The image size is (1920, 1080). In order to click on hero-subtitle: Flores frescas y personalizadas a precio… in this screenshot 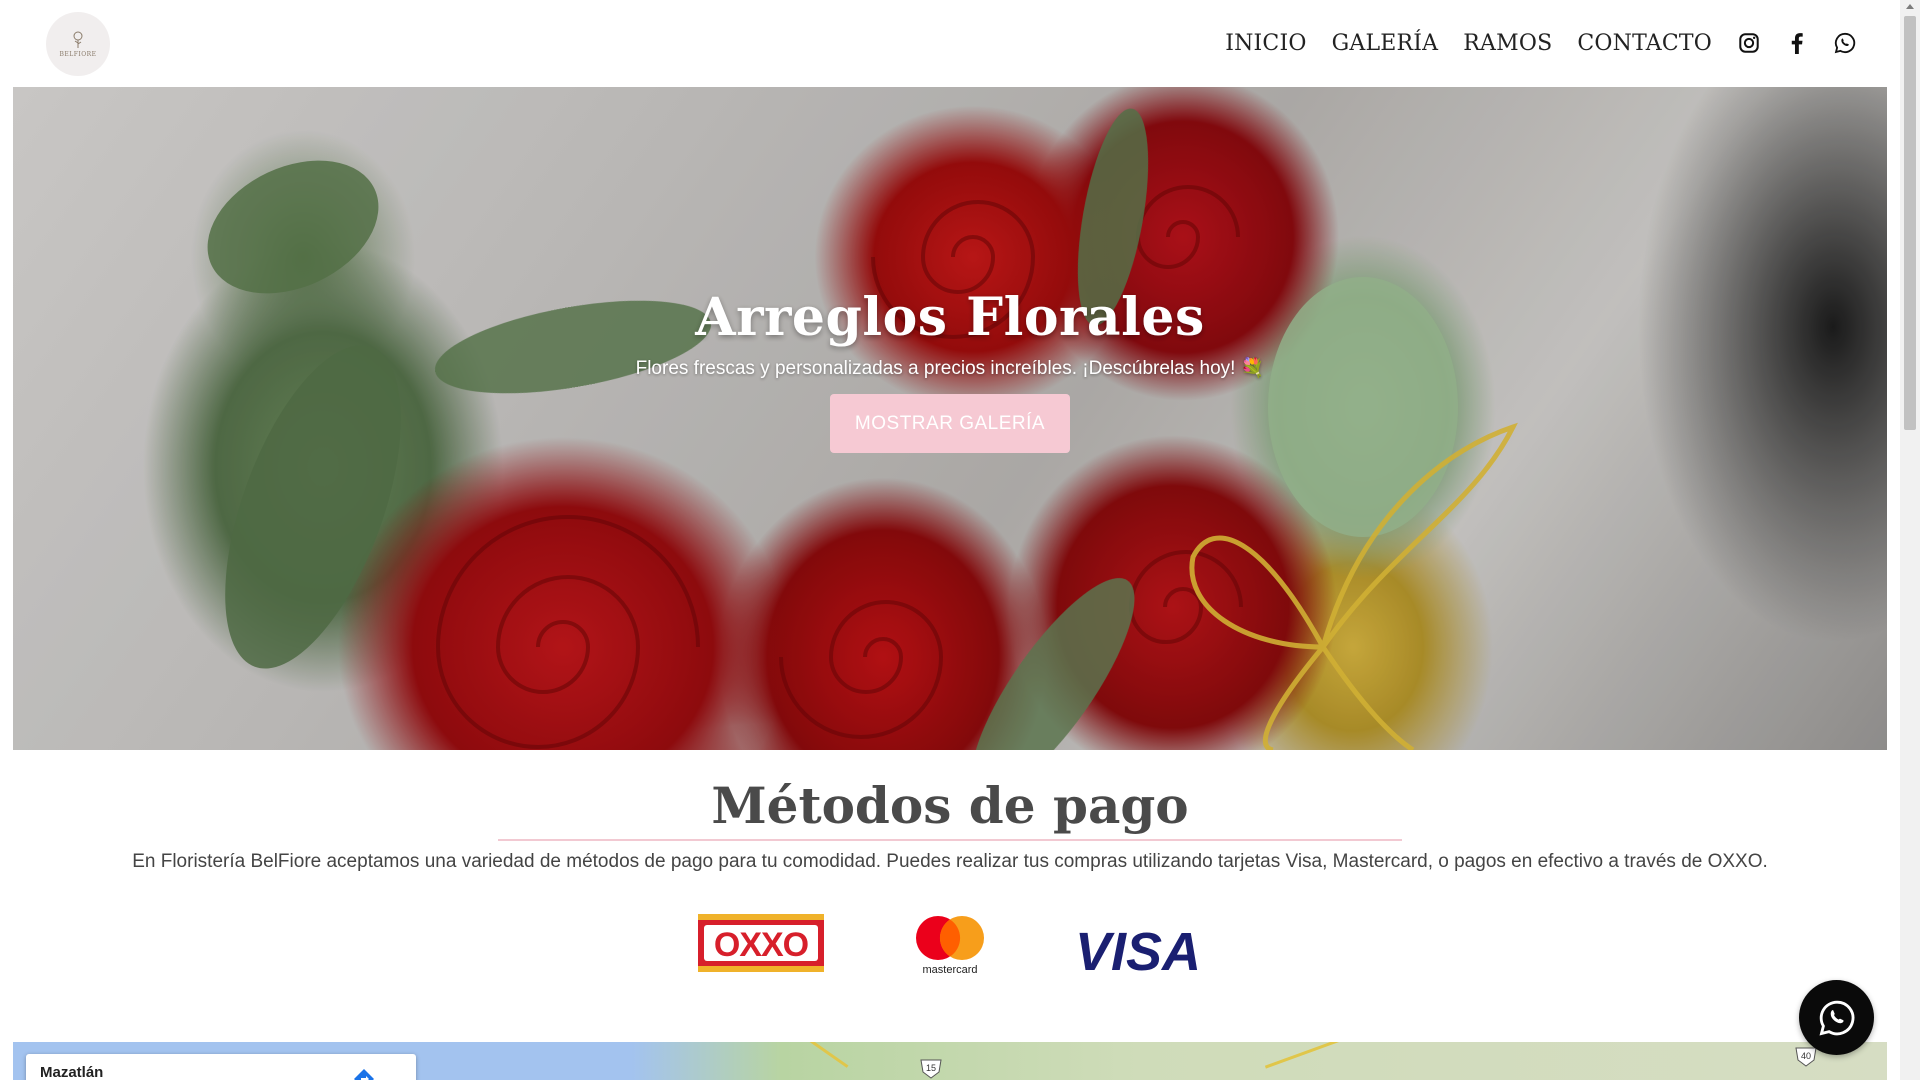, I will do `click(950, 368)`.